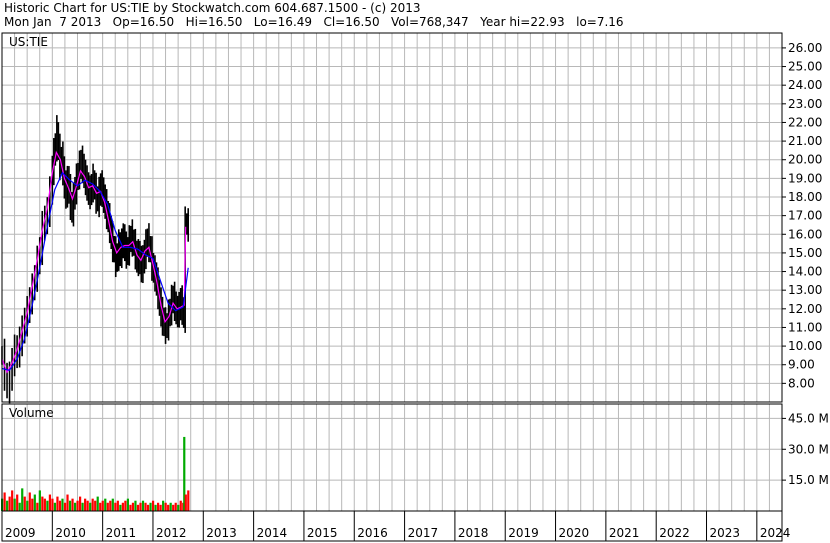 Image resolution: width=830 pixels, height=543 pixels. I want to click on price-tick-label: 18.00, so click(805, 197).